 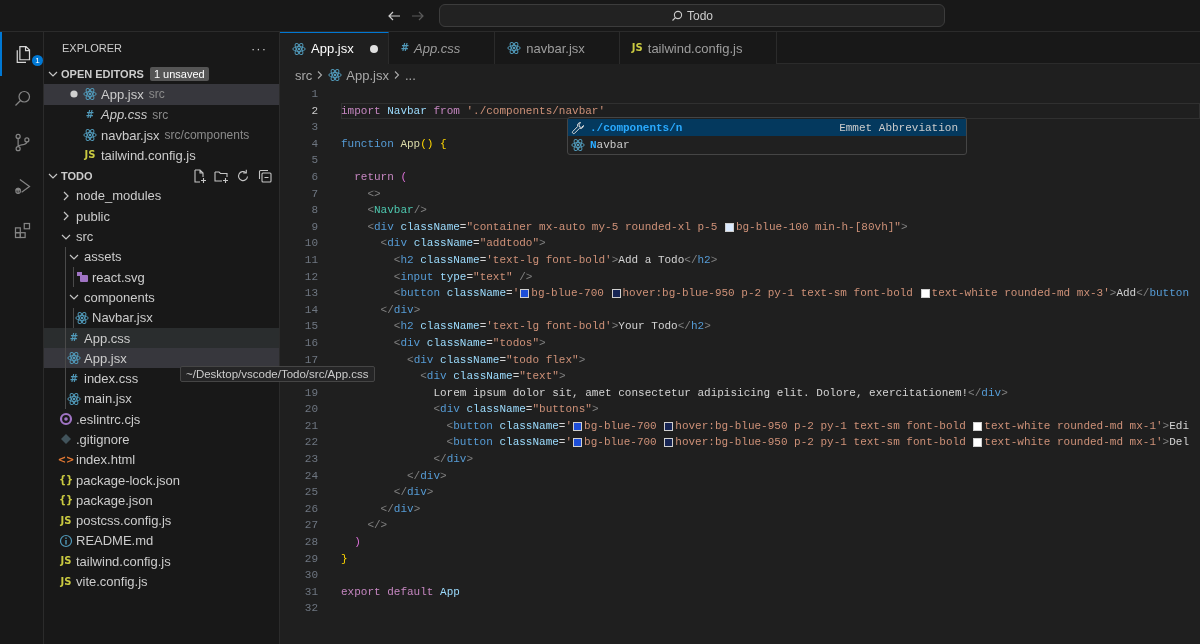 What do you see at coordinates (66, 540) in the screenshot?
I see `info-icon` at bounding box center [66, 540].